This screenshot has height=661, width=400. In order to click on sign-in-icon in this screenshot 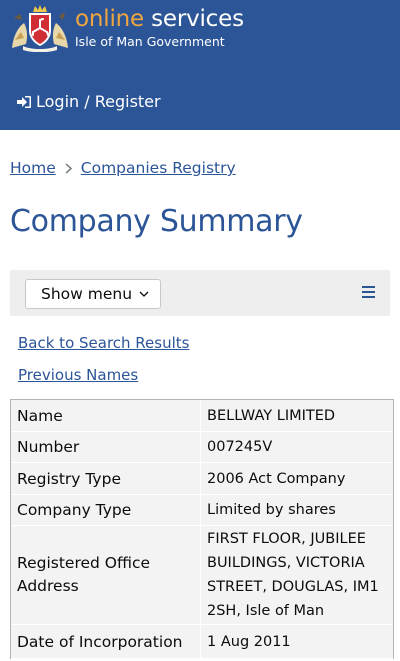, I will do `click(24, 102)`.